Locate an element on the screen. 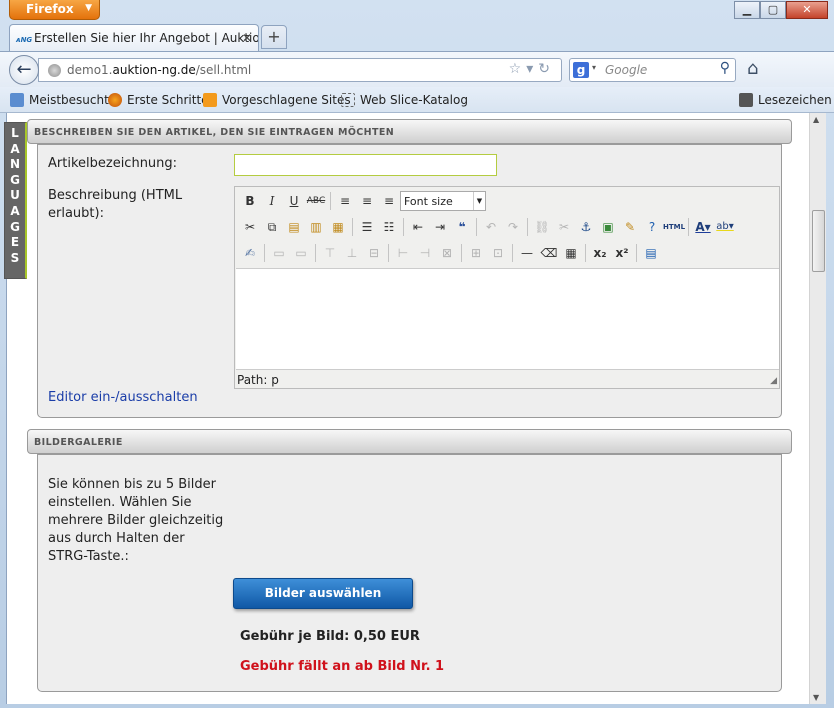 This screenshot has width=834, height=708. copy-icon: ⧉ is located at coordinates (272, 227).